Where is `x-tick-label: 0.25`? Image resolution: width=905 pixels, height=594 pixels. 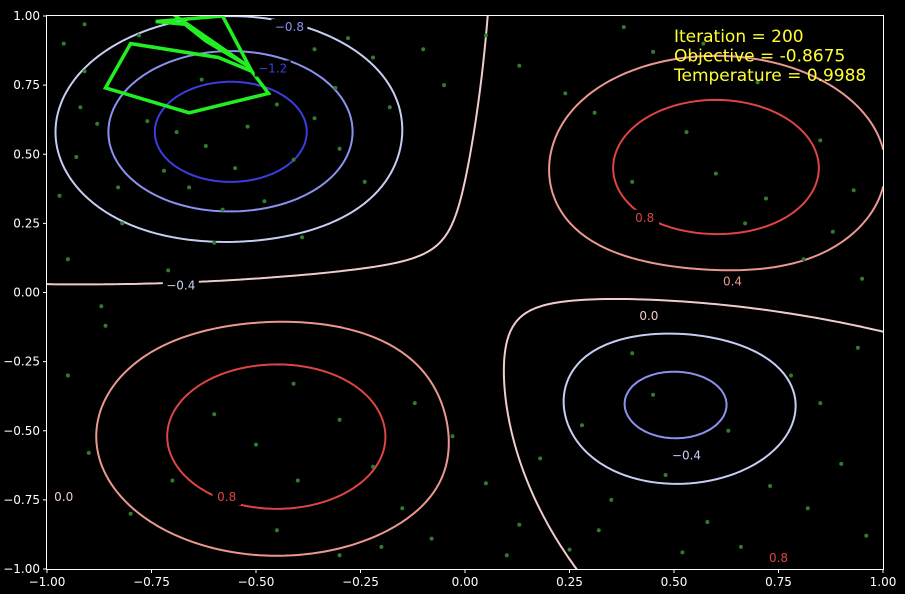 x-tick-label: 0.25 is located at coordinates (569, 582).